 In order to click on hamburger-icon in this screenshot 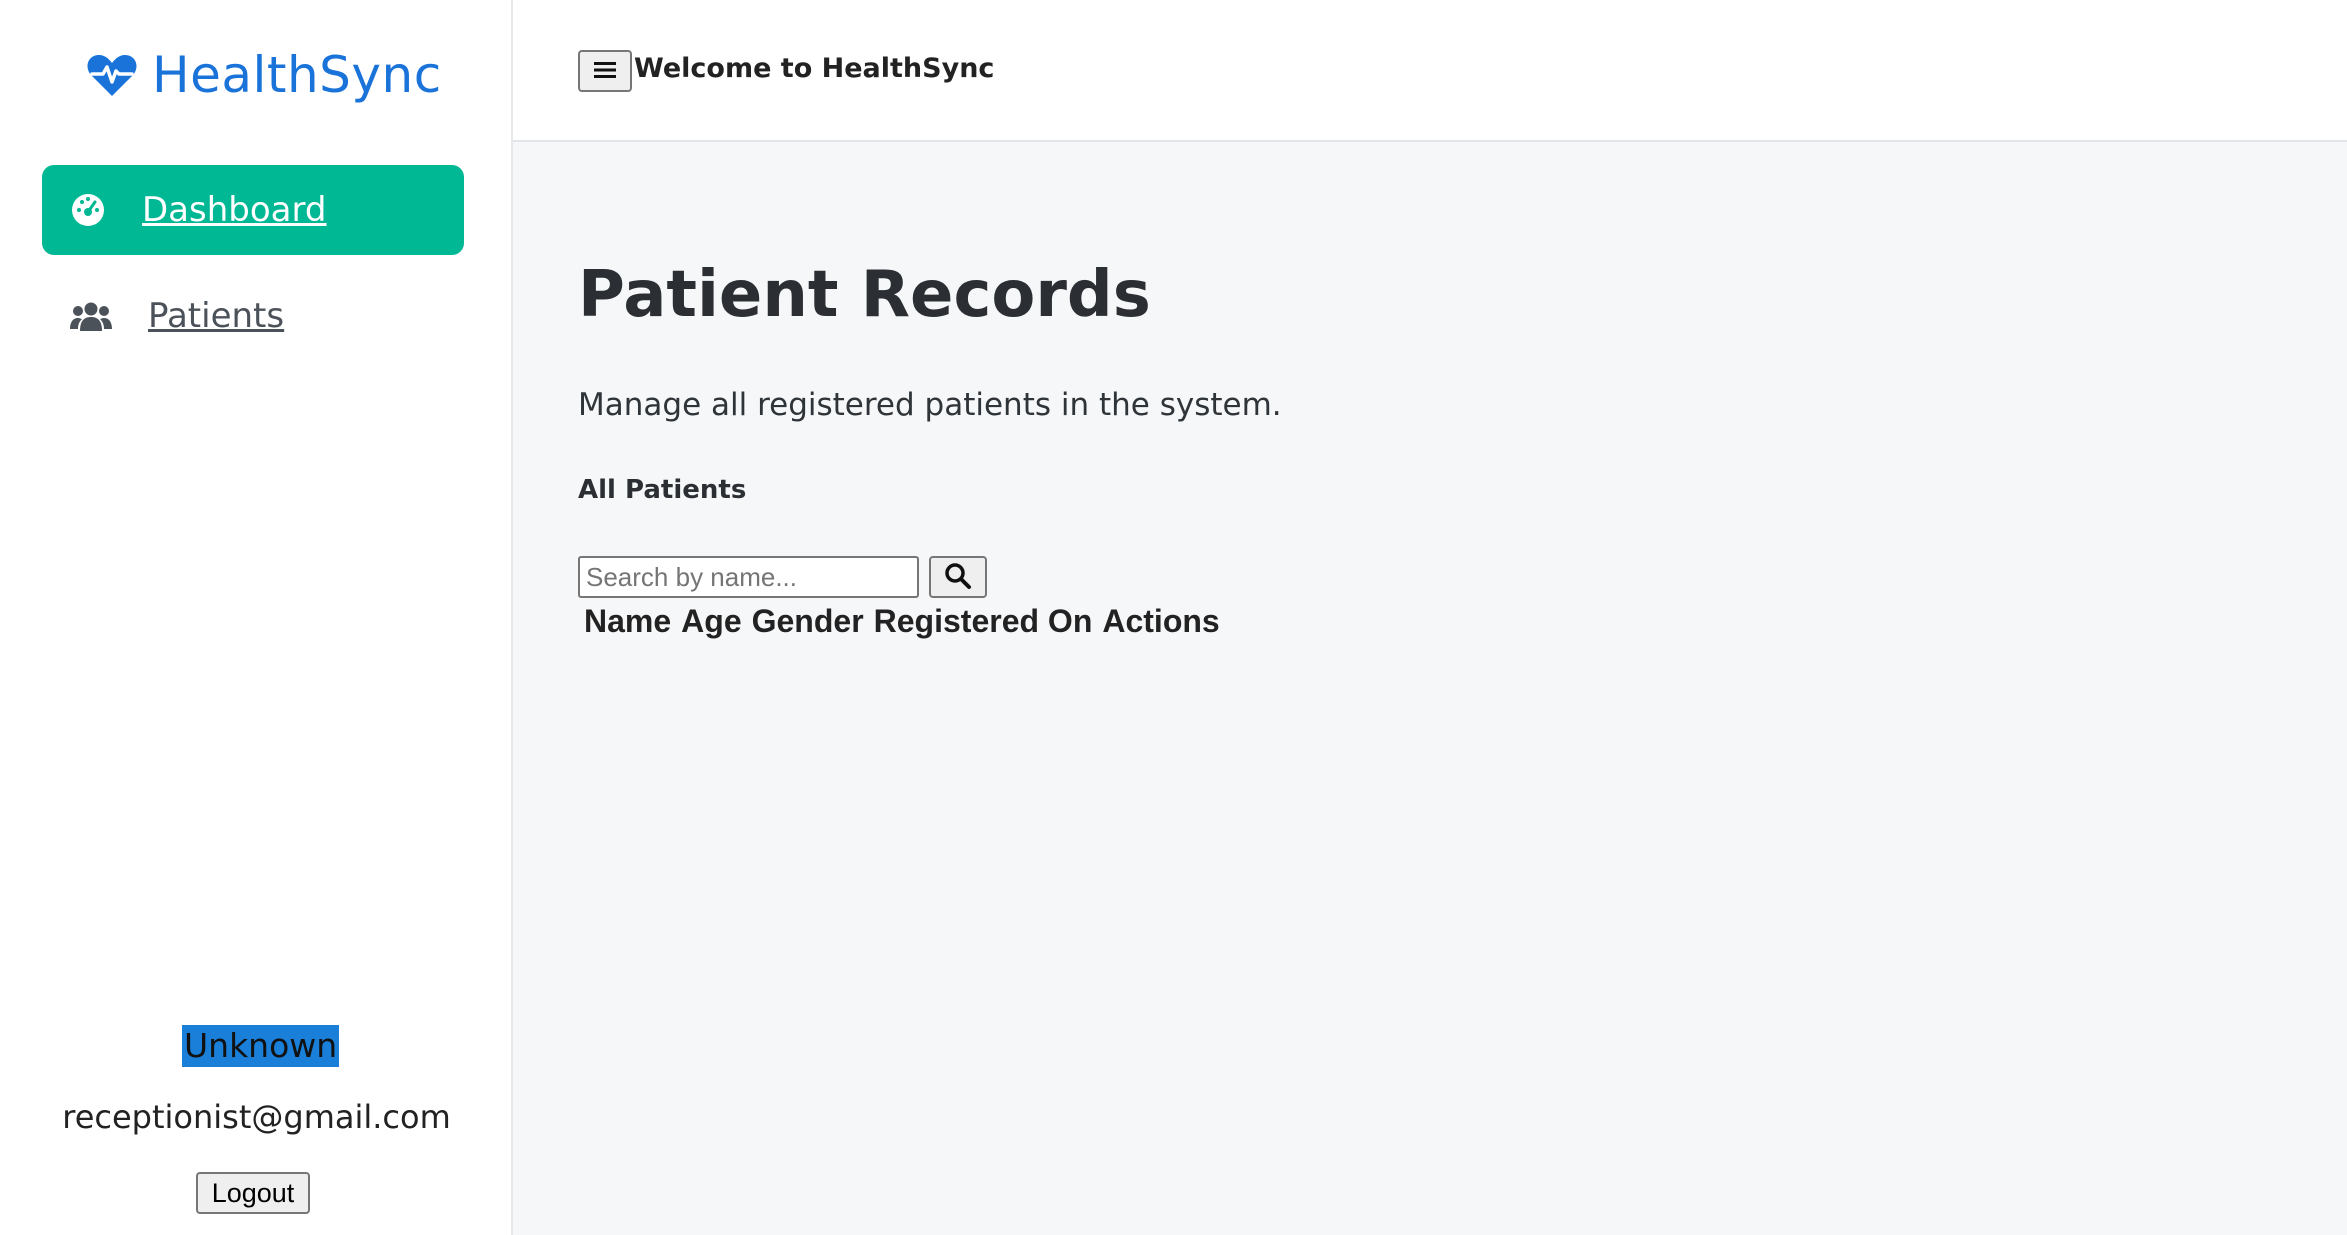, I will do `click(605, 71)`.